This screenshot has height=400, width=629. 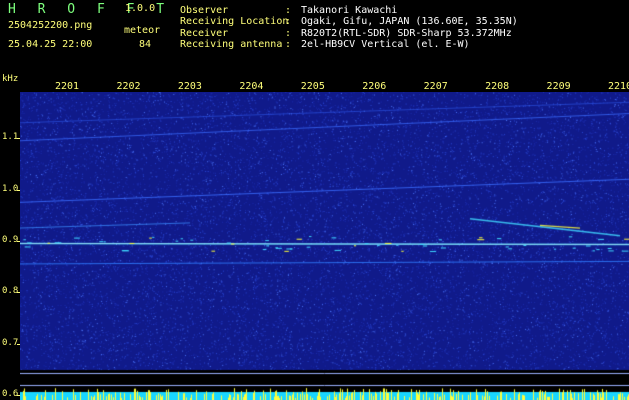 What do you see at coordinates (10, 79) in the screenshot?
I see `y-axis-unit-label: kHz` at bounding box center [10, 79].